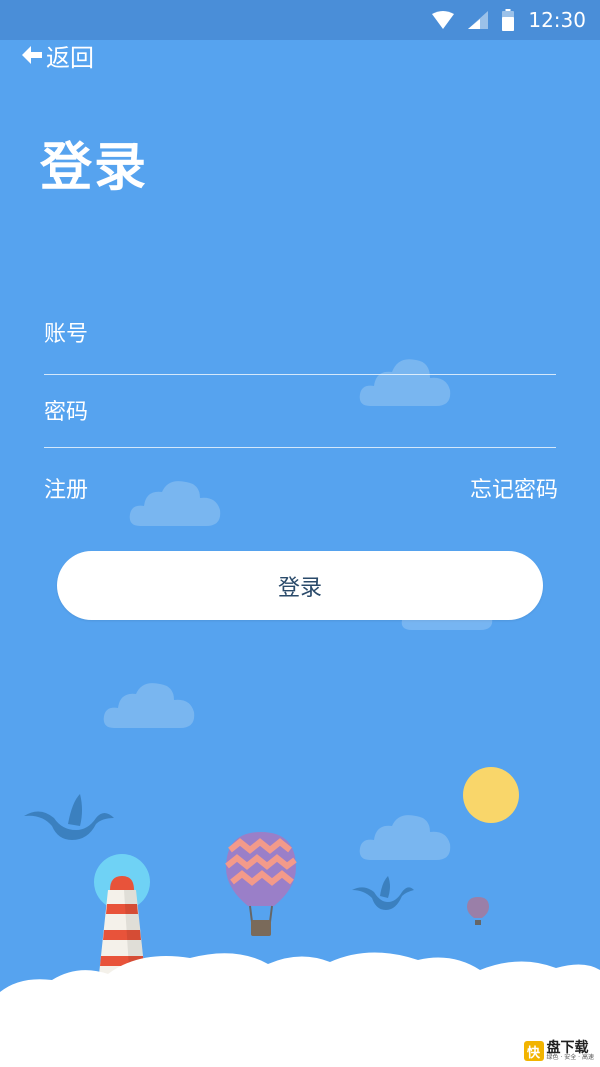 The width and height of the screenshot is (600, 1067). I want to click on watermark-logo: 快 盘下载 绿色 · 安全 · 高速, so click(558, 1050).